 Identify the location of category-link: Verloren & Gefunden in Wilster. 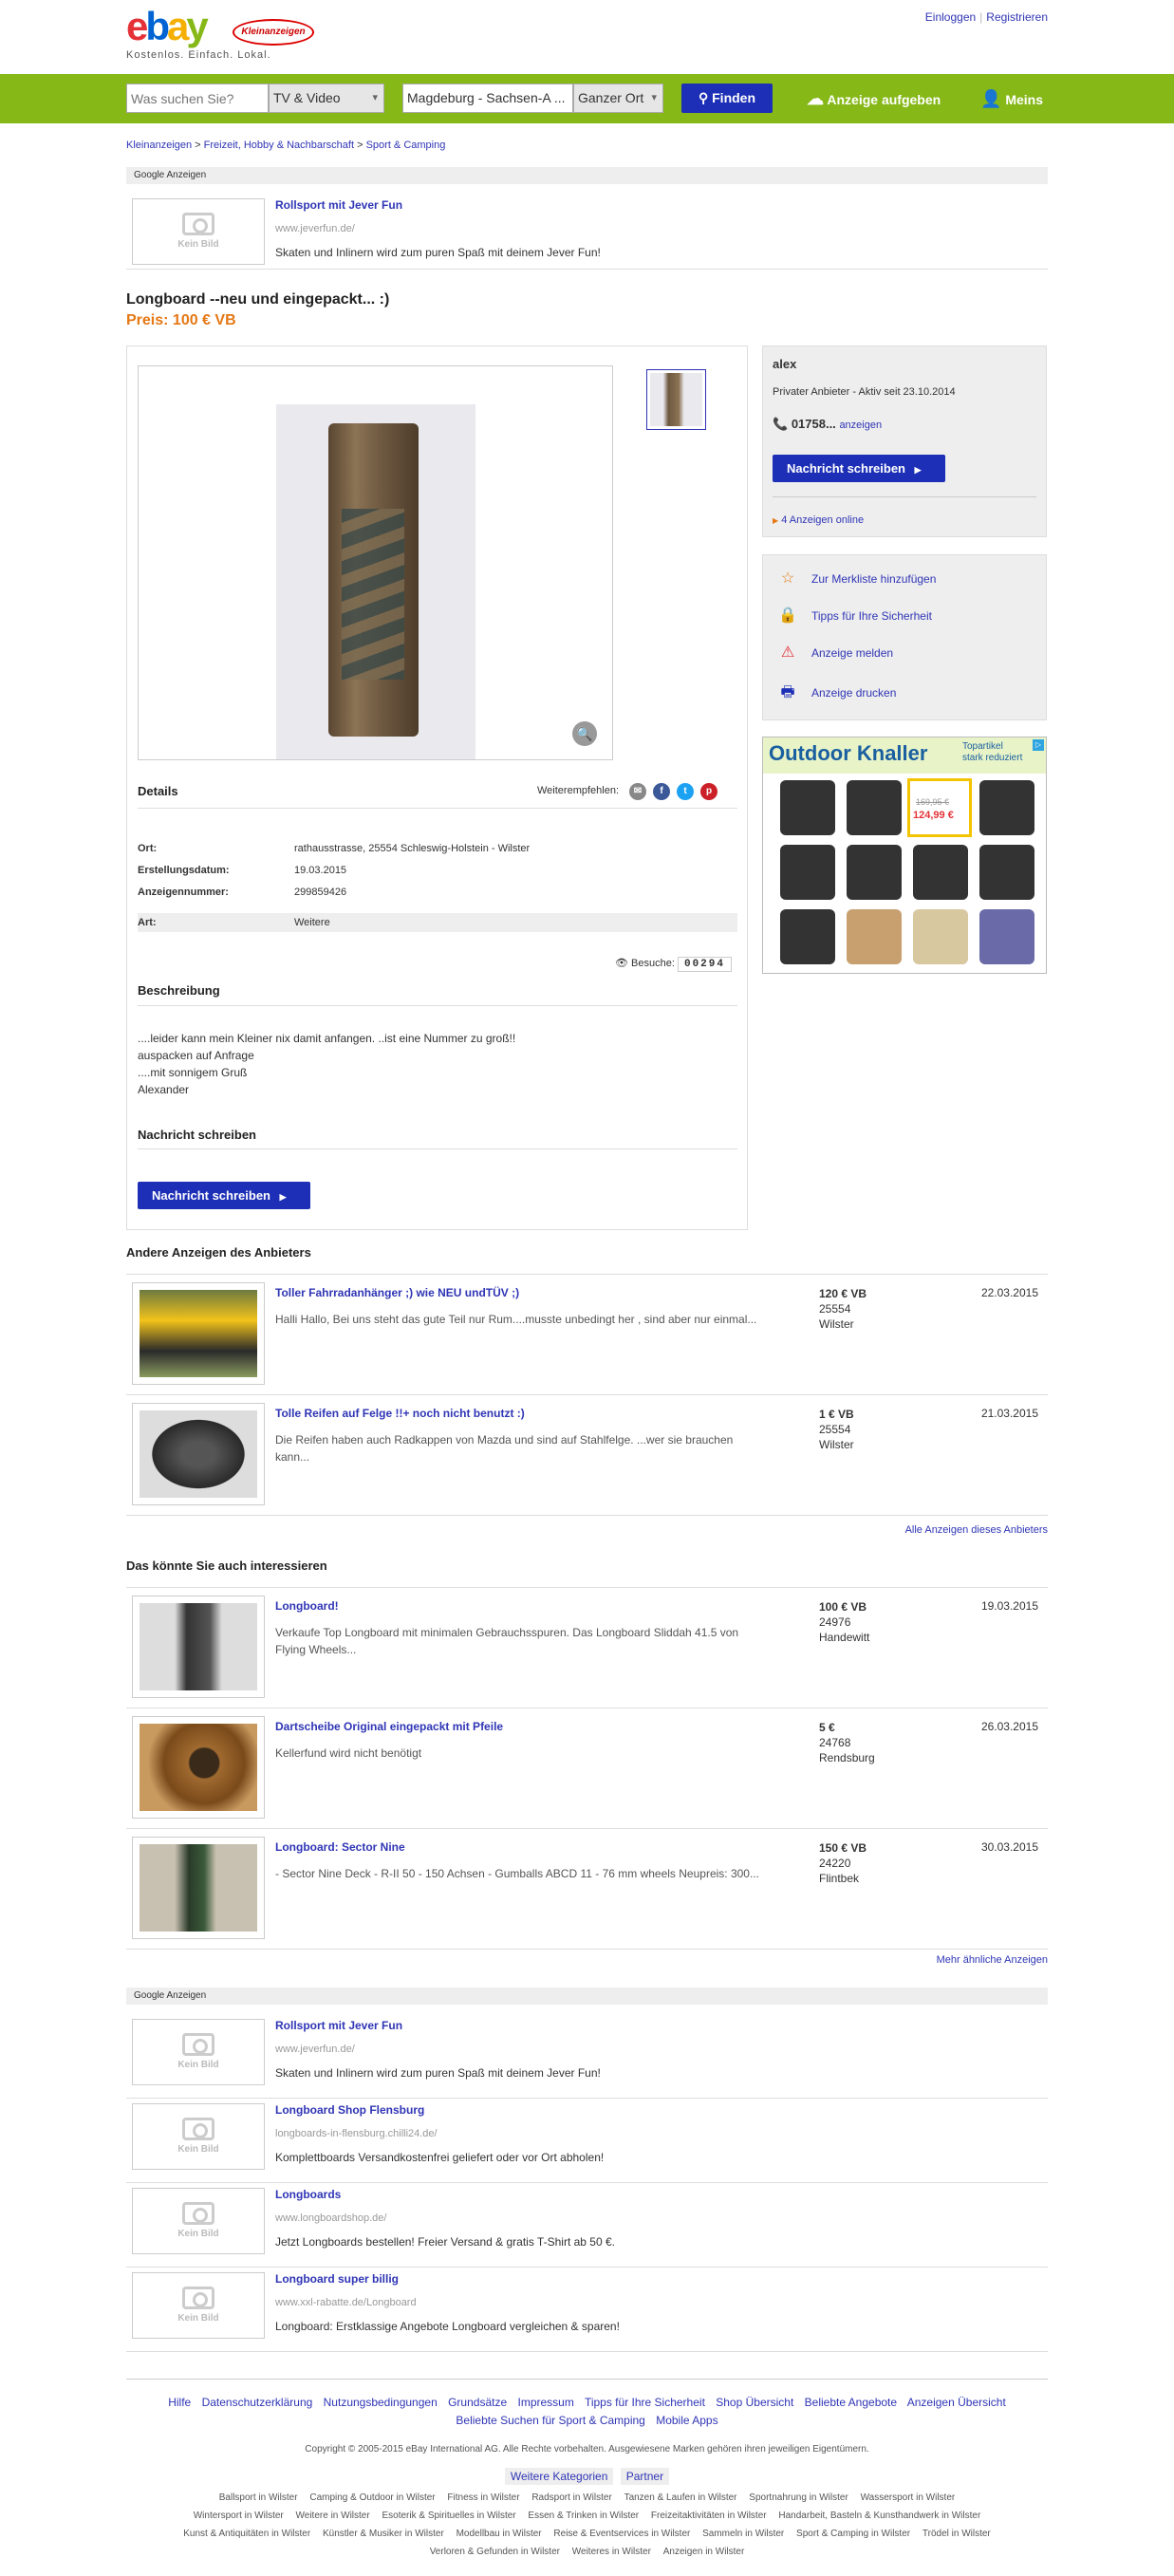
(495, 2552).